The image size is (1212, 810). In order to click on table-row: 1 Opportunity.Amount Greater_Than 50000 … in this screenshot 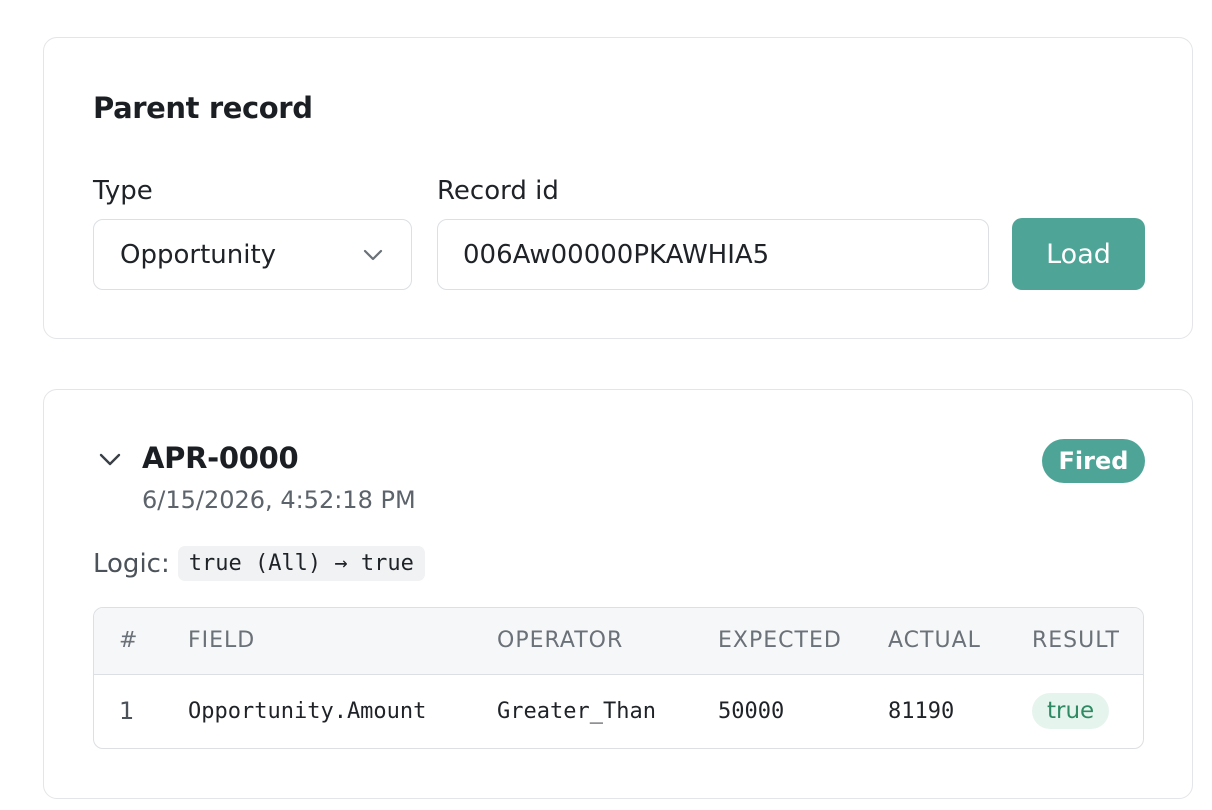, I will do `click(618, 711)`.